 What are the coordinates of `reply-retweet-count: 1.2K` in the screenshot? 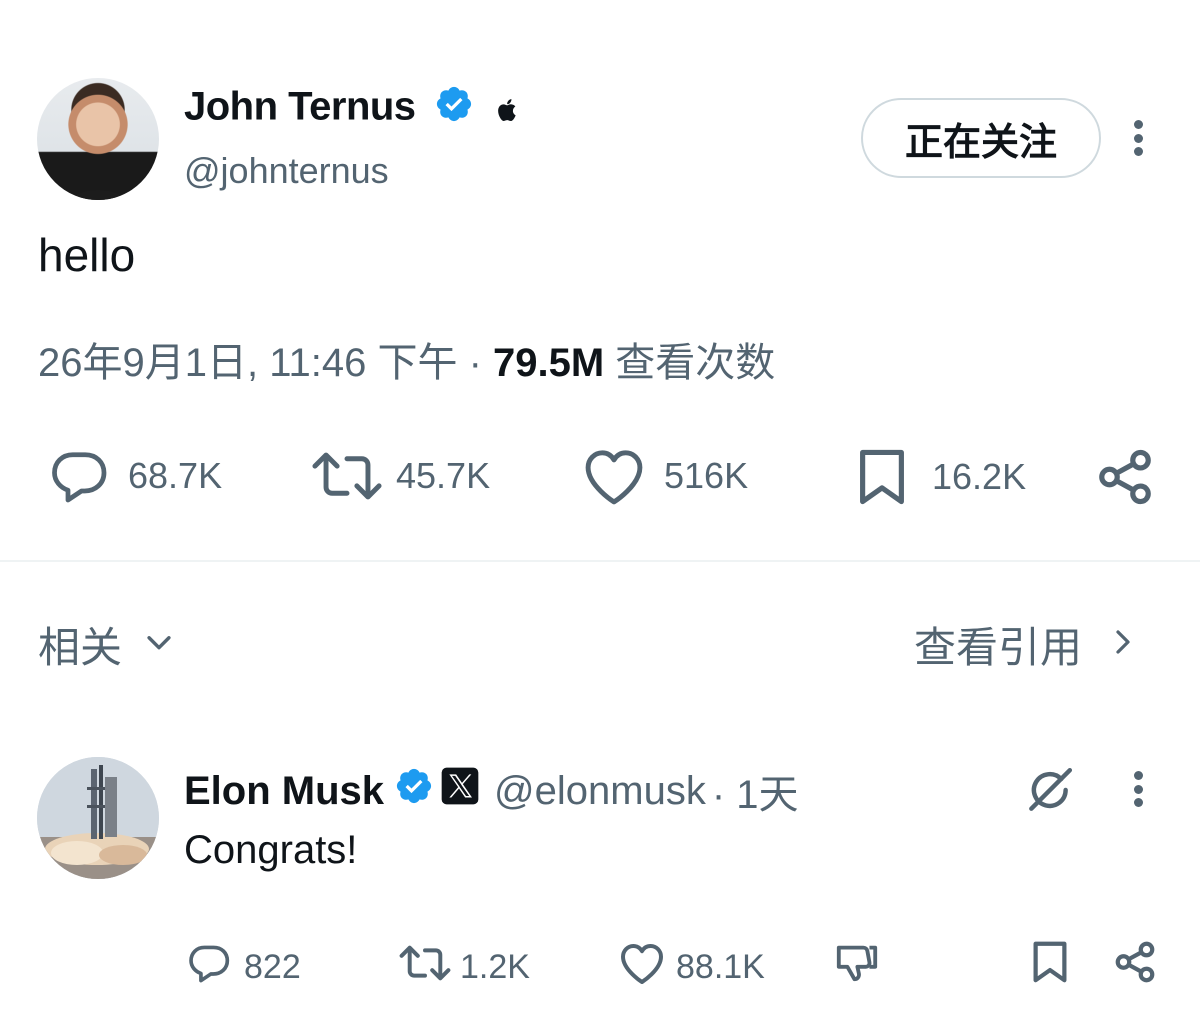 It's located at (495, 967).